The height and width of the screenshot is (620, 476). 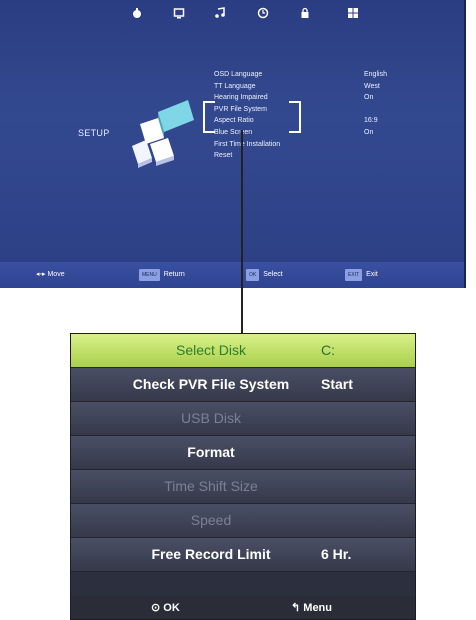 I want to click on move-arrows-icon: ◂◦▸, so click(x=41, y=274).